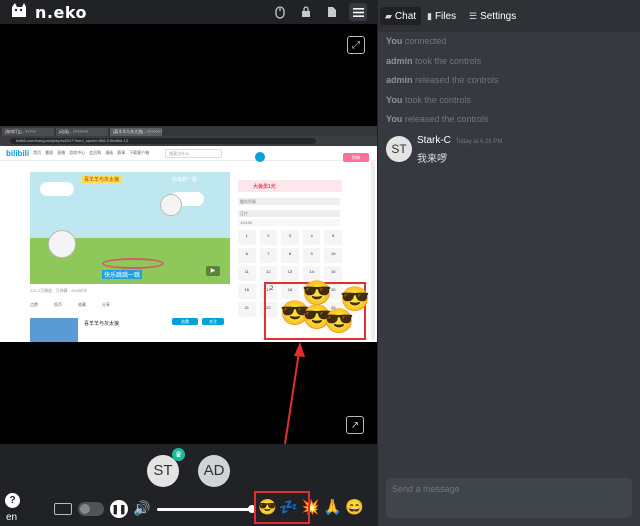 This screenshot has height=526, width=640. Describe the element at coordinates (185, 321) in the screenshot. I see `follow-button: 追番` at that location.